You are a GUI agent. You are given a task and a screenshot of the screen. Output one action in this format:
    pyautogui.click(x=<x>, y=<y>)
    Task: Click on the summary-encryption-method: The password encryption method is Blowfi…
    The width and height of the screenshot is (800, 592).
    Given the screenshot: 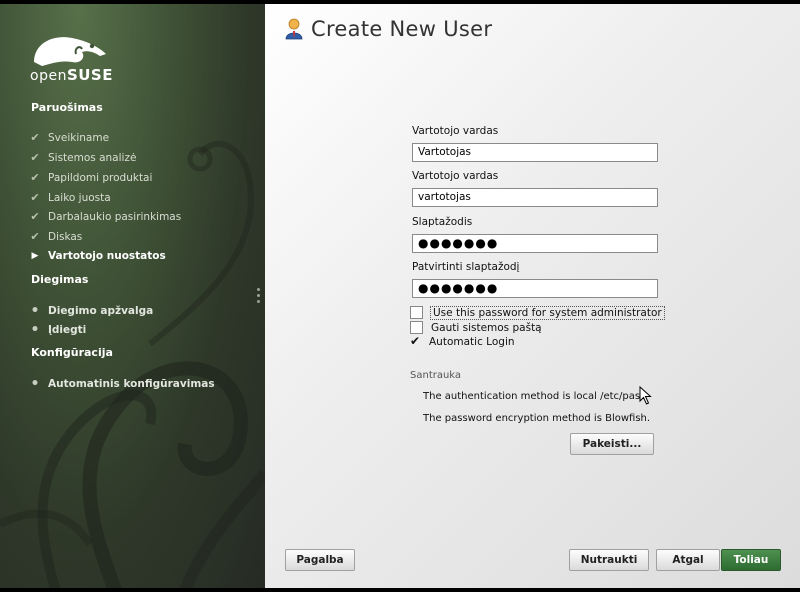 What is the action you would take?
    pyautogui.click(x=537, y=418)
    